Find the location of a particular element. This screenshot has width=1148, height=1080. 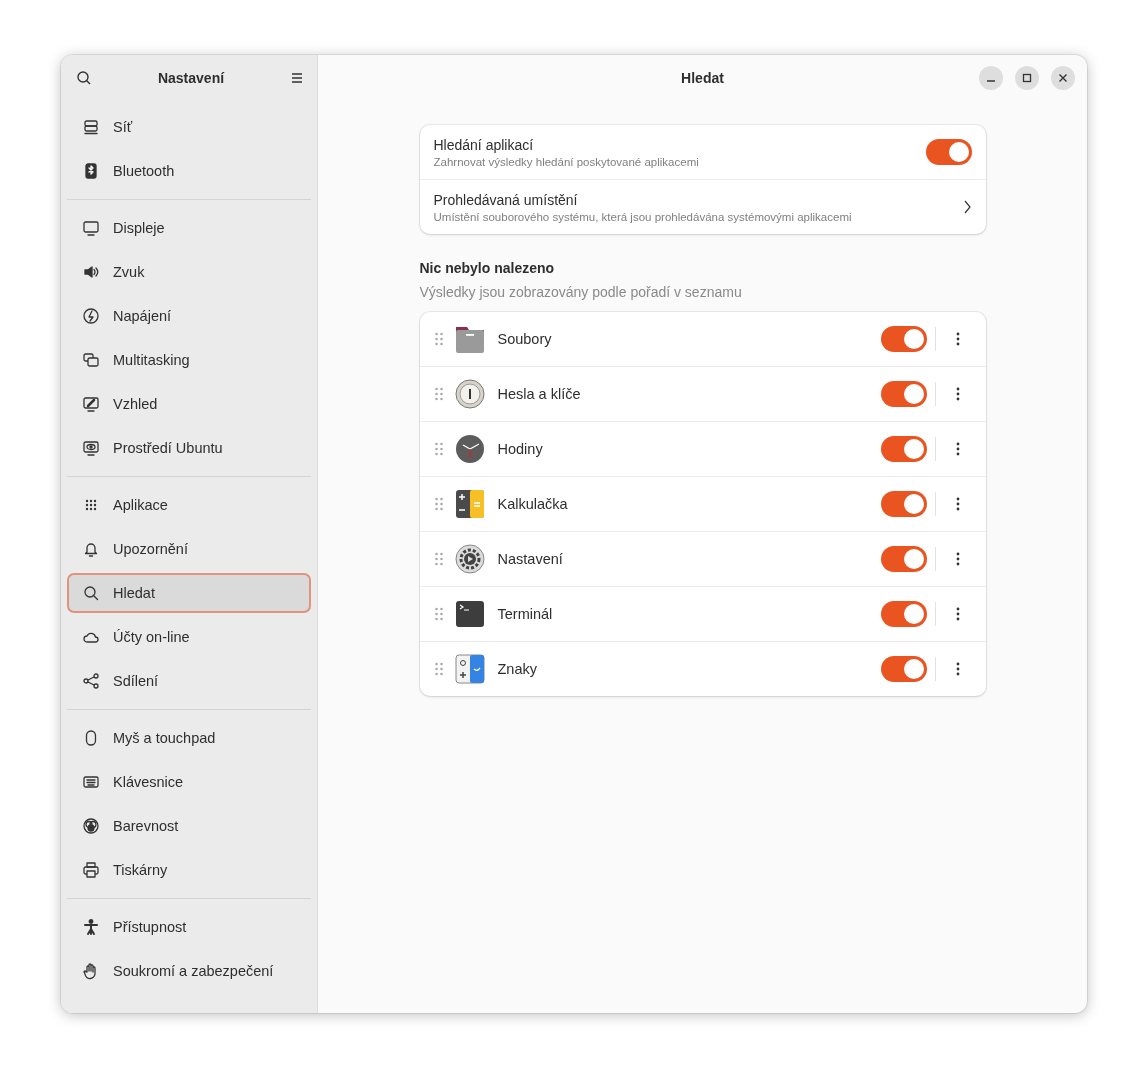

section-description: Výsledky jsou zobrazovány podle pořadí v seznamu is located at coordinates (581, 292).